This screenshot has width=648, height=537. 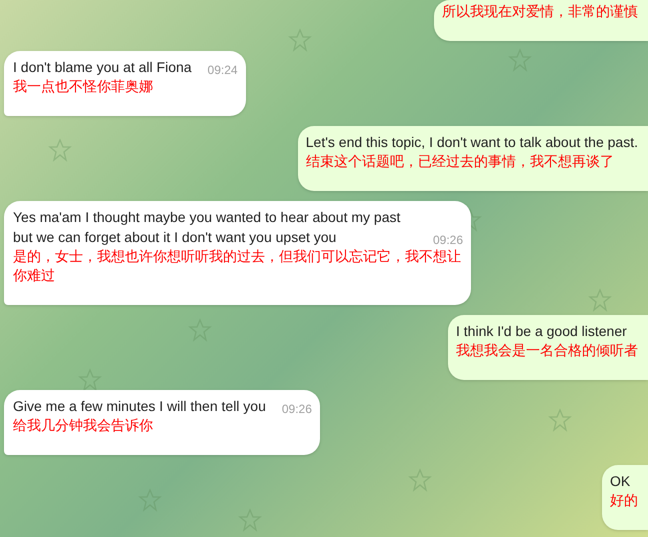 I want to click on message-text: I don't blame you at all Fiona, so click(x=102, y=67).